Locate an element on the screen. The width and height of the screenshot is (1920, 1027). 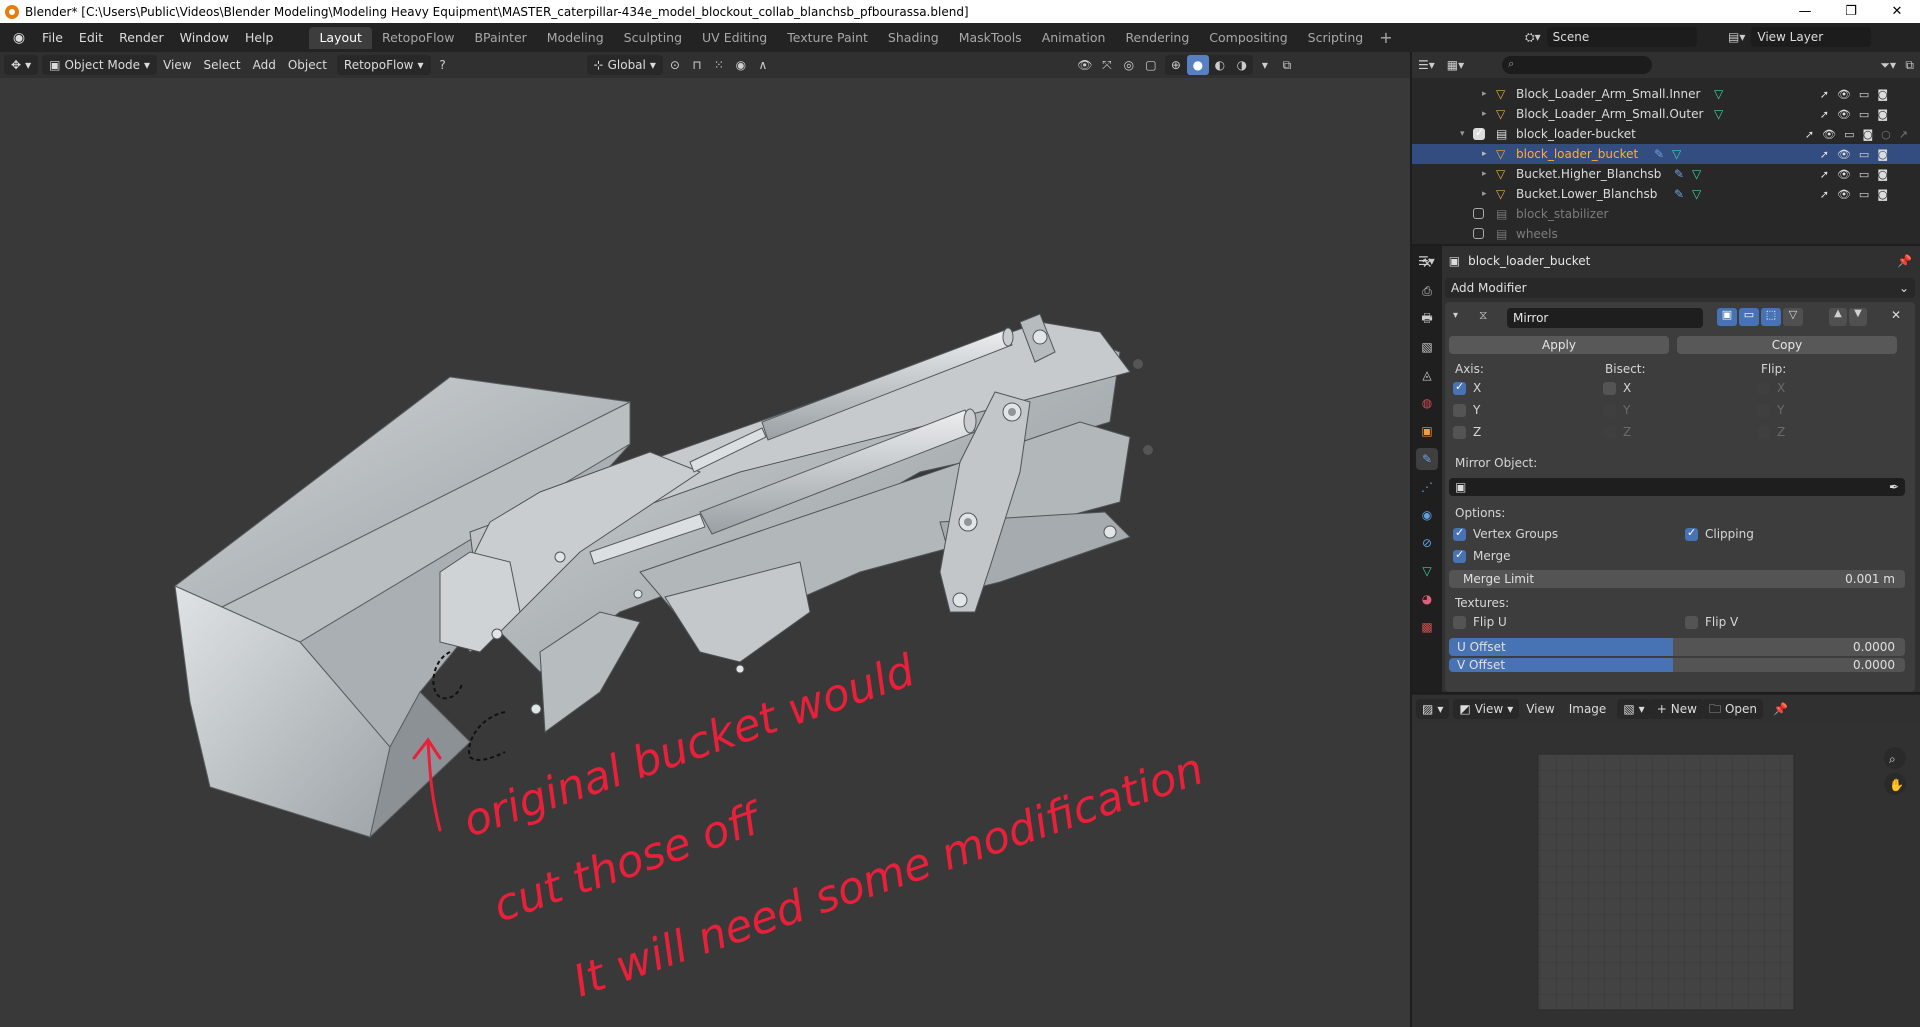
tab-rendering: Rendering is located at coordinates (1157, 38).